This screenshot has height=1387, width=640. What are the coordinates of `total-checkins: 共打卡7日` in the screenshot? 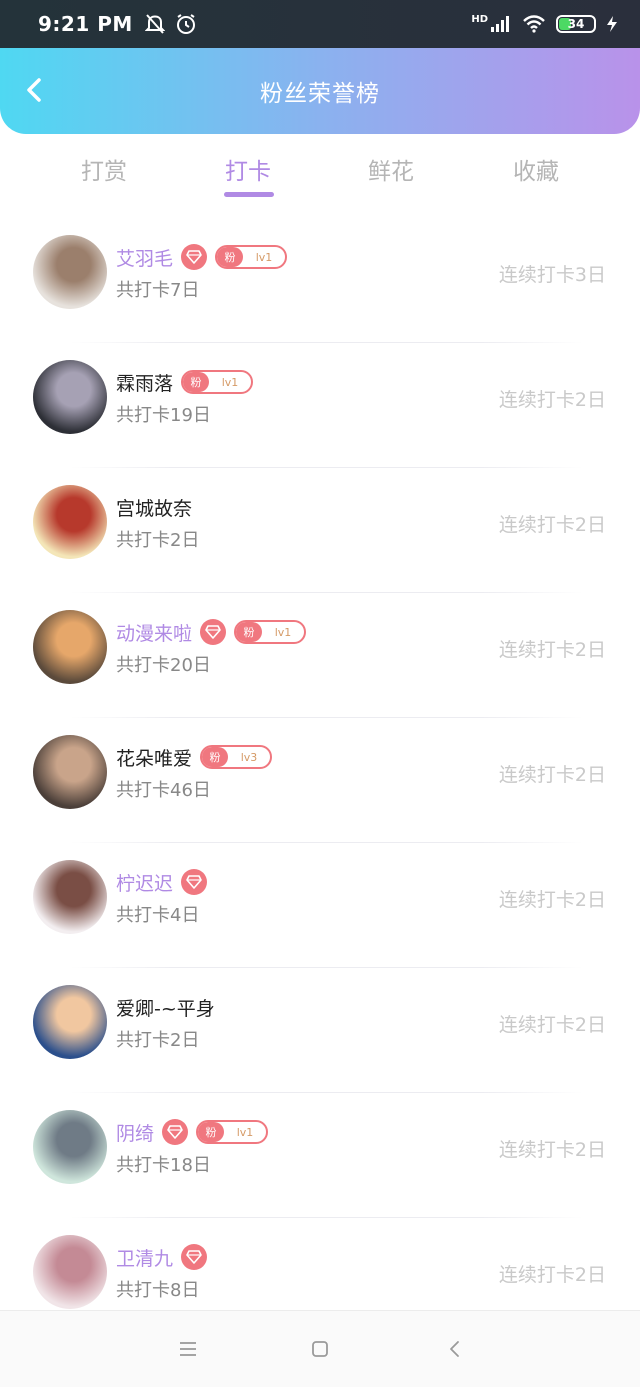 It's located at (158, 290).